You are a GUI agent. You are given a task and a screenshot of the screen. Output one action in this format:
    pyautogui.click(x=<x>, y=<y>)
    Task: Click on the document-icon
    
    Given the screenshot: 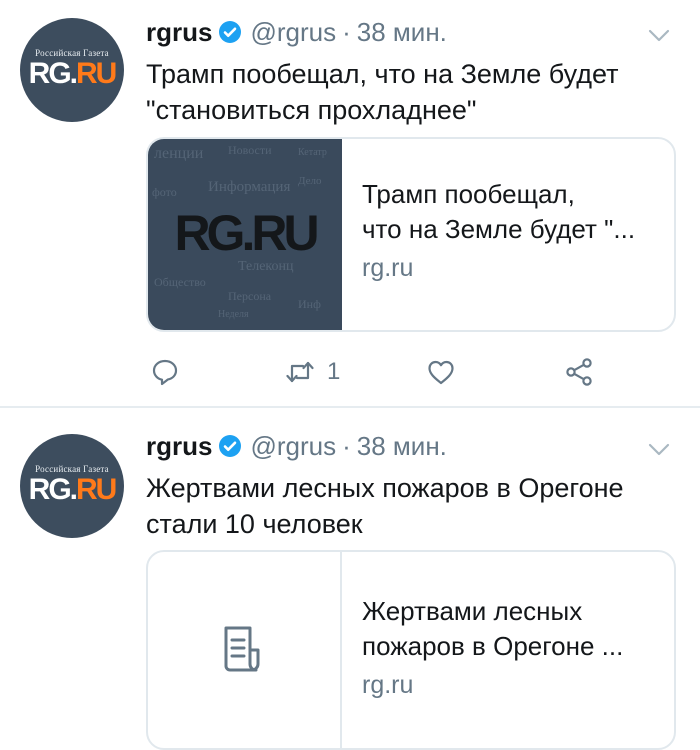 What is the action you would take?
    pyautogui.click(x=242, y=649)
    